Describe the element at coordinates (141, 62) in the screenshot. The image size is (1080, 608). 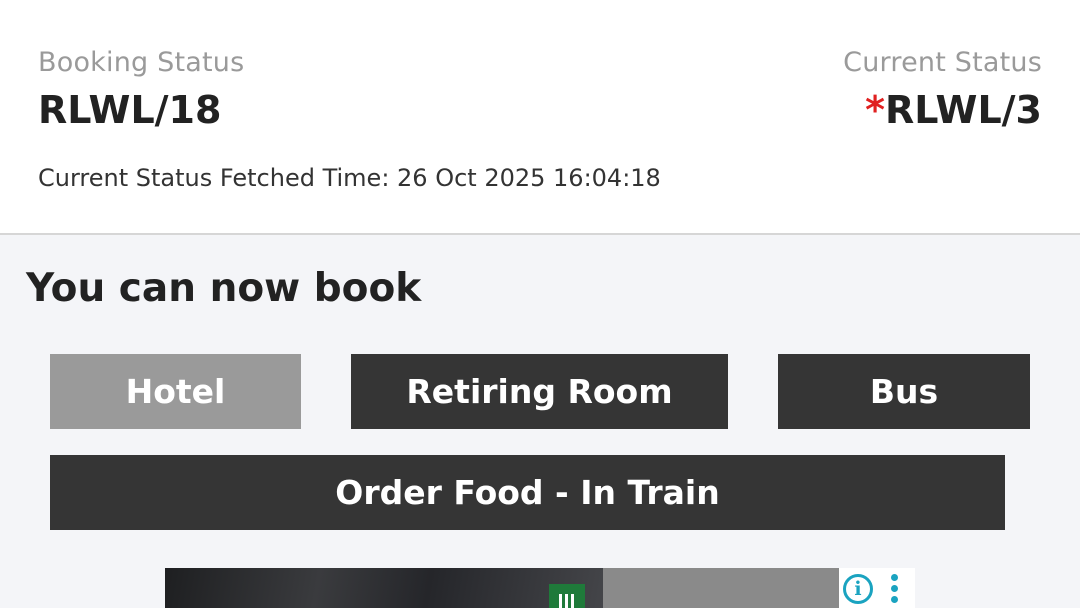
I see `booking-status-label: Booking Status` at that location.